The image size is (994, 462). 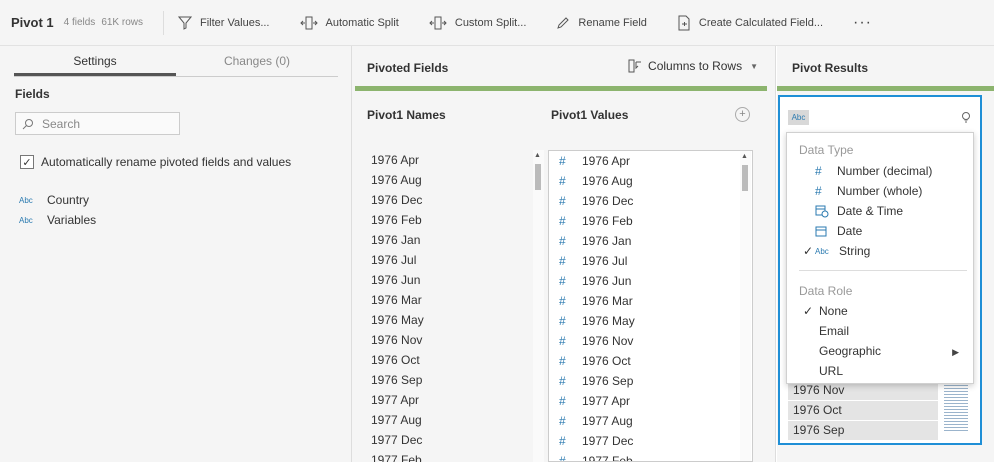 What do you see at coordinates (650, 281) in the screenshot?
I see `list-item: #1976 Jun` at bounding box center [650, 281].